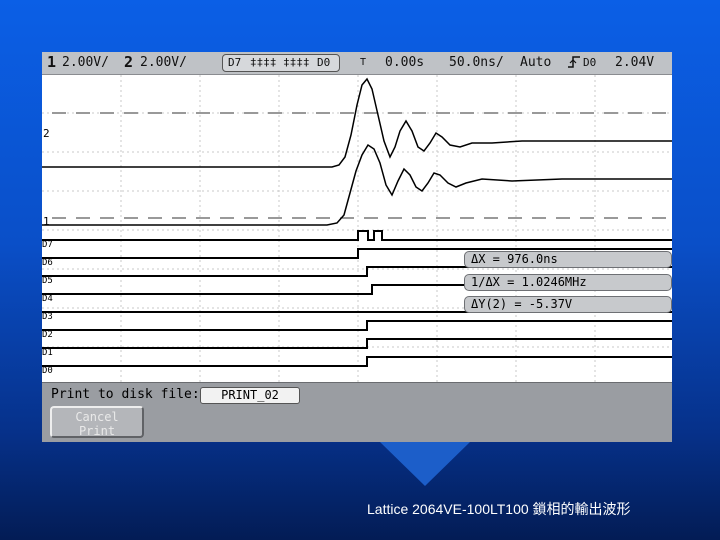 This screenshot has width=720, height=540. I want to click on digital-label-d1: D1, so click(47, 353).